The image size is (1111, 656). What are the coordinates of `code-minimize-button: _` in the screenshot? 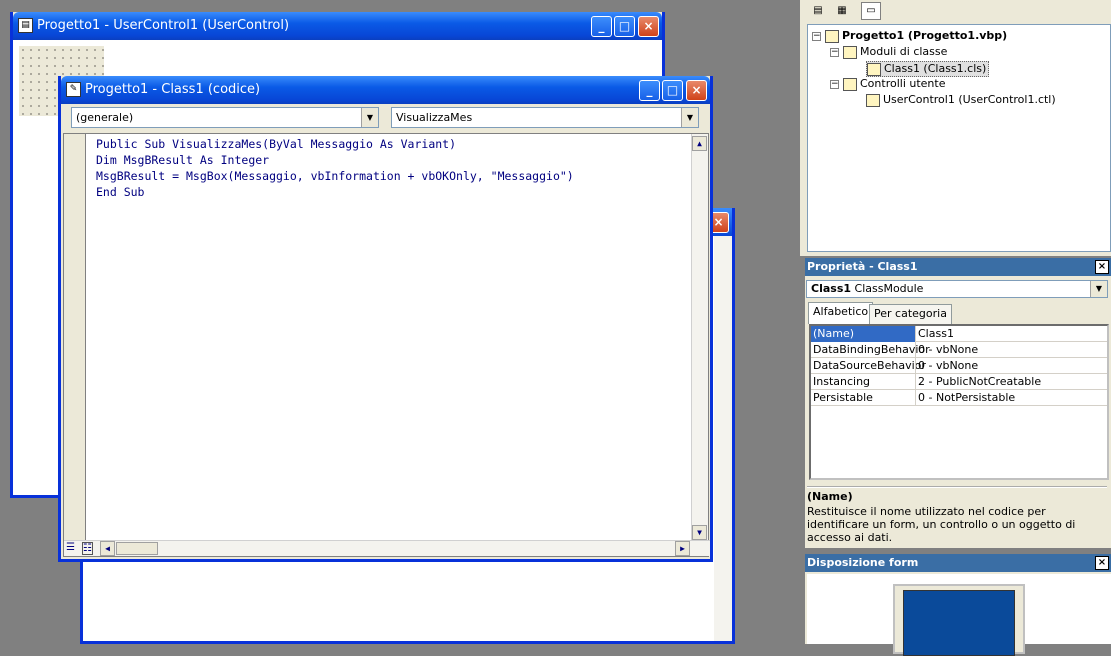 It's located at (649, 90).